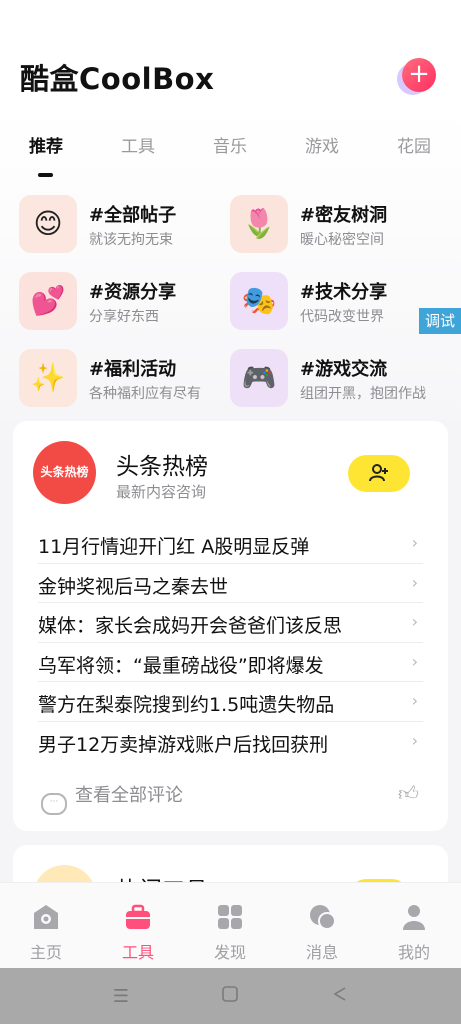  I want to click on category-title: #全部帖子, so click(133, 215).